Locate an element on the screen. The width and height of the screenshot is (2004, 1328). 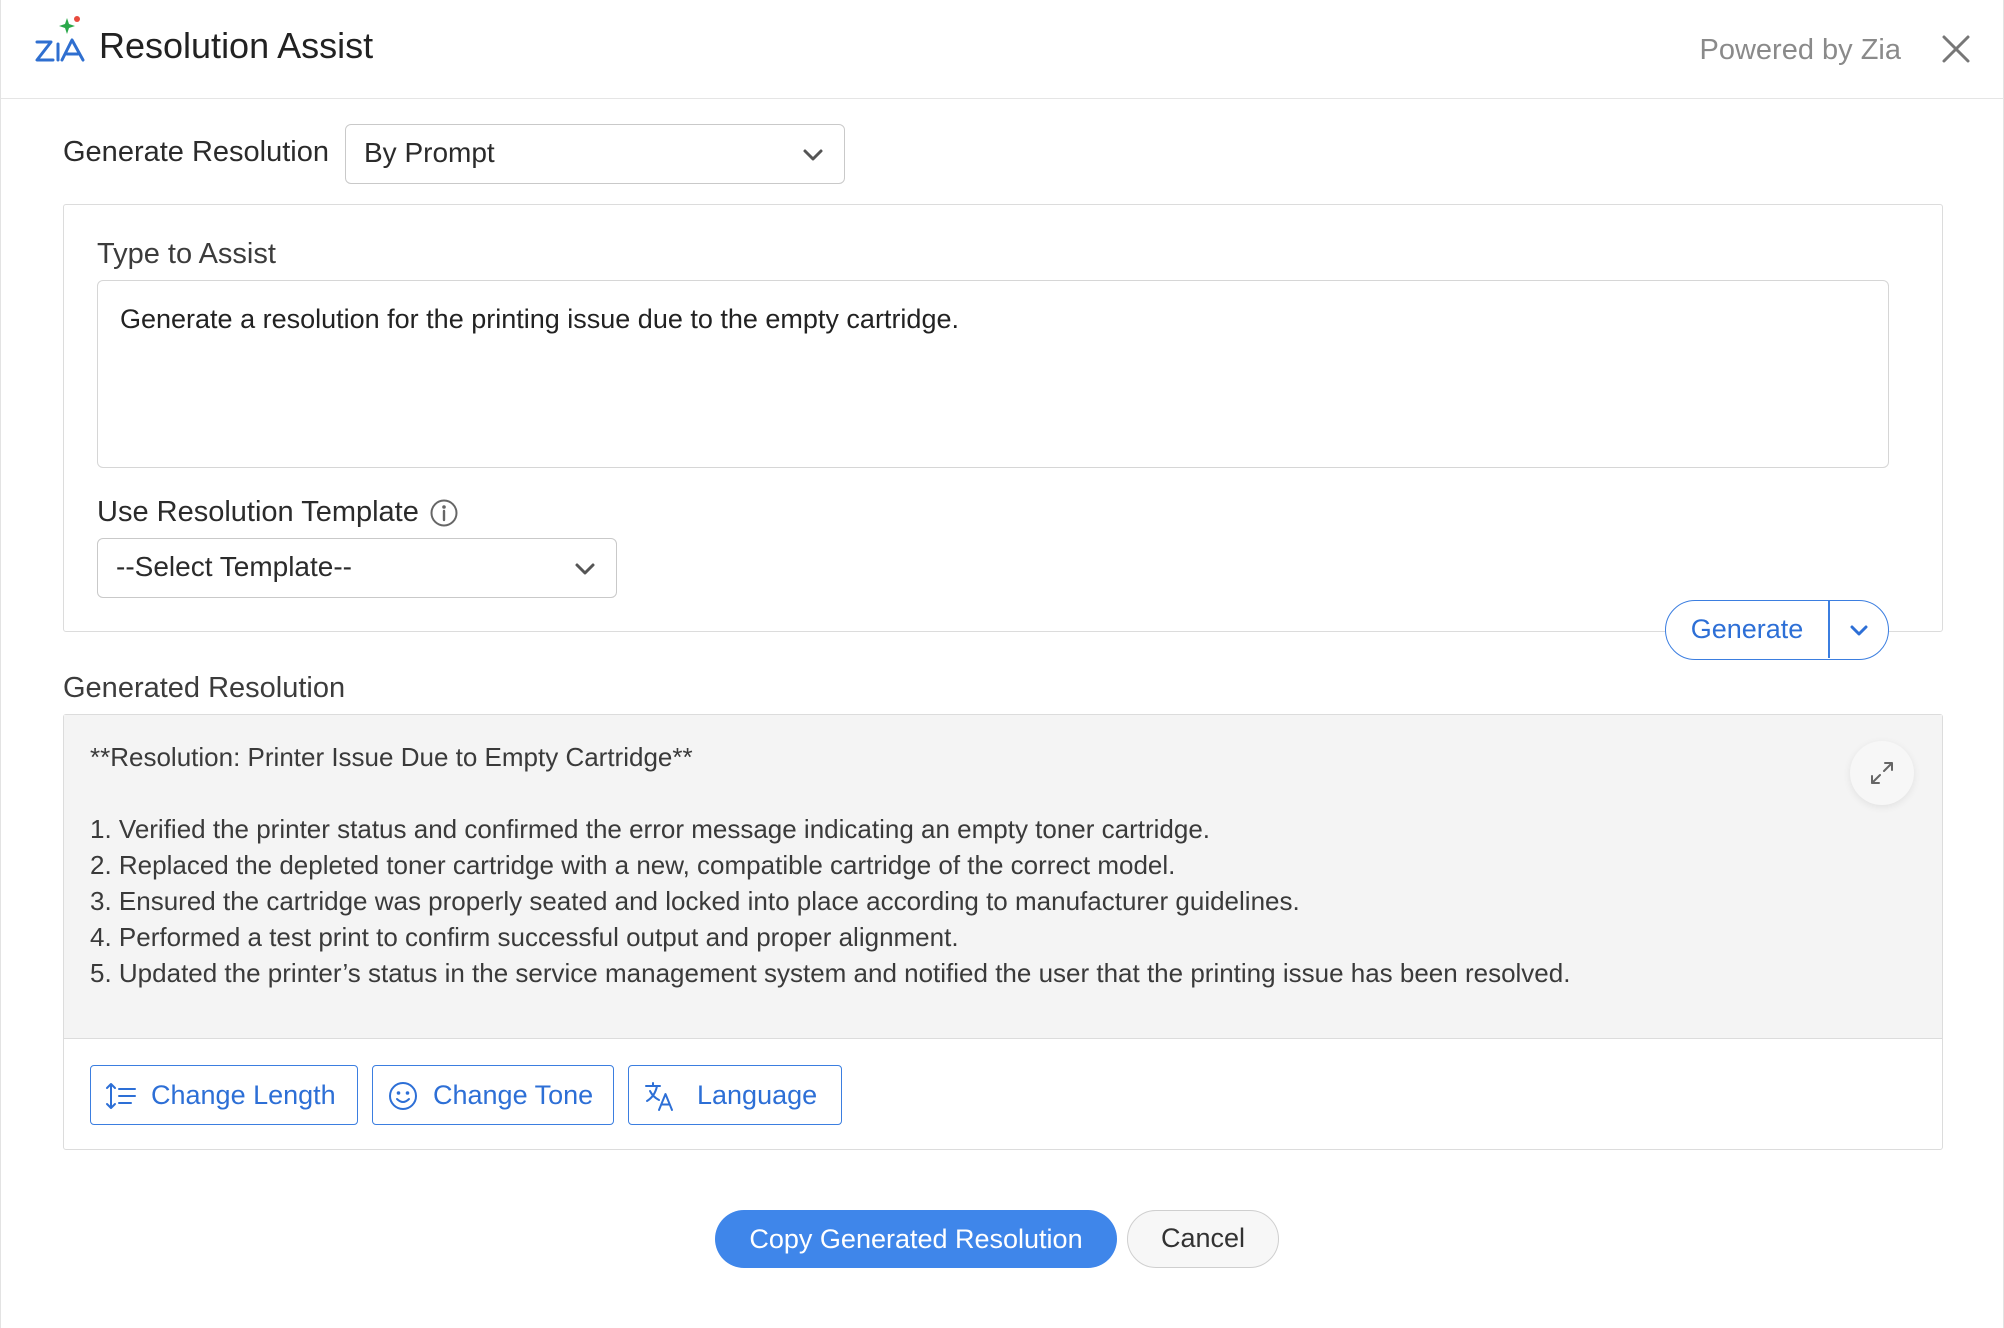
change-length-label: Change Length is located at coordinates (243, 1095).